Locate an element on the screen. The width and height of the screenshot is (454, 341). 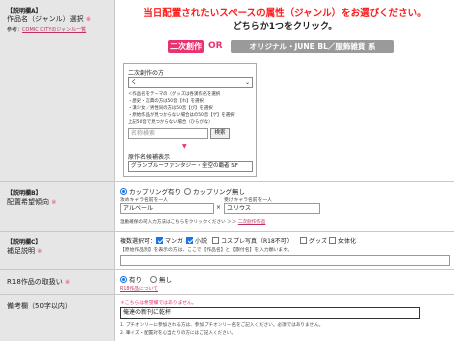
row-label-title: 作品名（ジャンル）選択 ※ is located at coordinates (49, 19).